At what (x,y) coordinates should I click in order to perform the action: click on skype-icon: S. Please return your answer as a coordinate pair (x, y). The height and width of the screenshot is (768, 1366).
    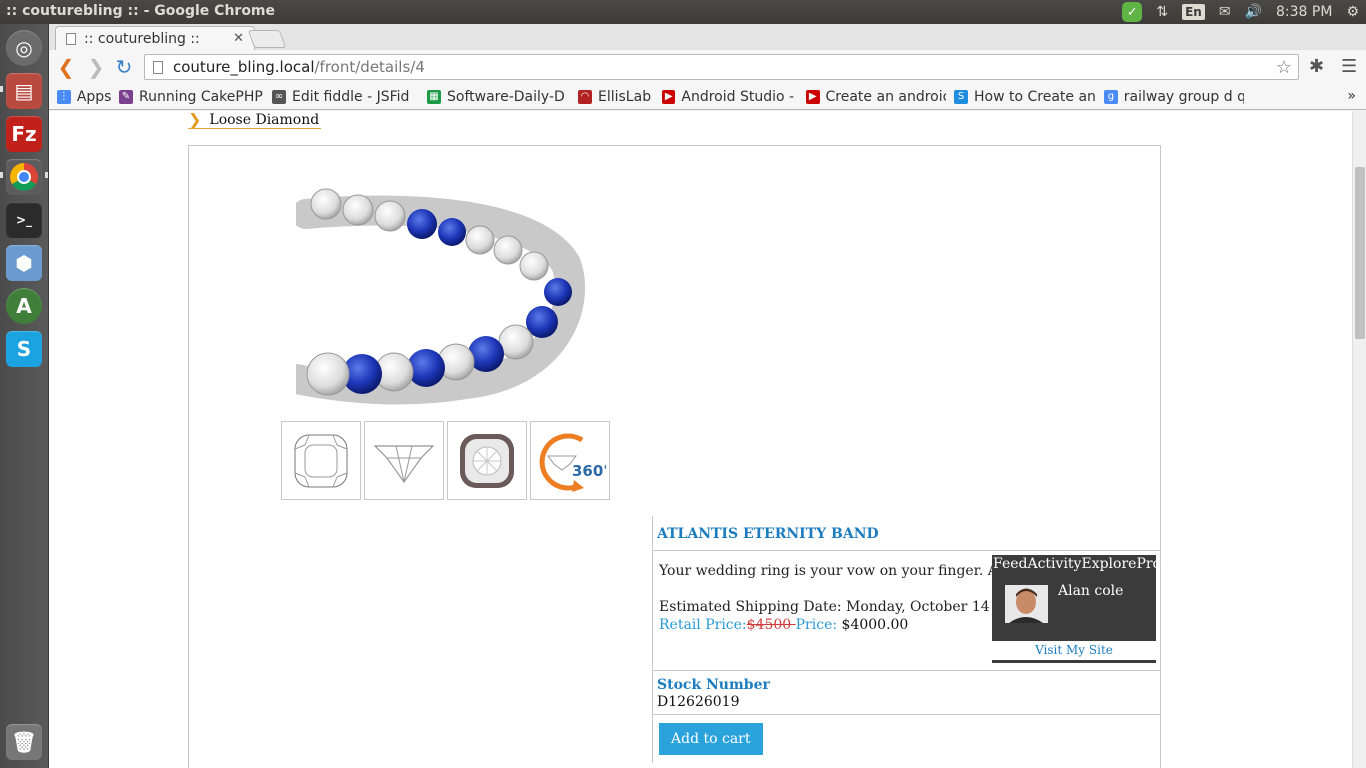
    Looking at the image, I should click on (24, 349).